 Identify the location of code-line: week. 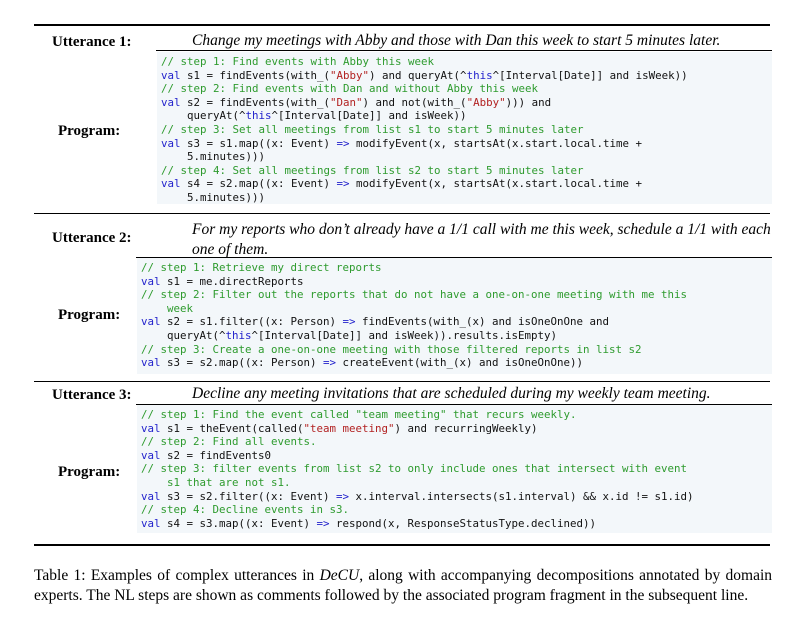
(456, 309).